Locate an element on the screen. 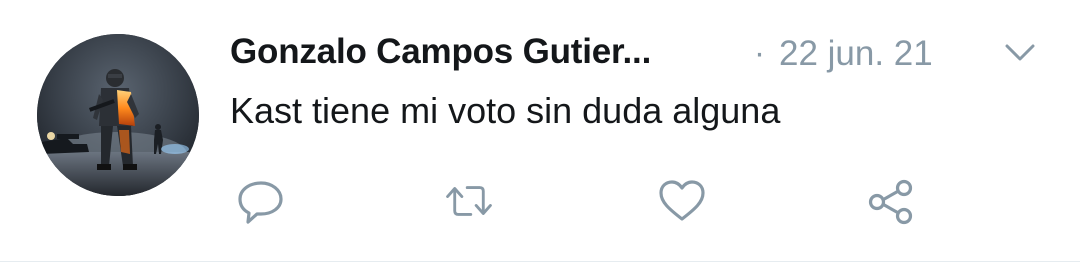  like-button is located at coordinates (682, 201).